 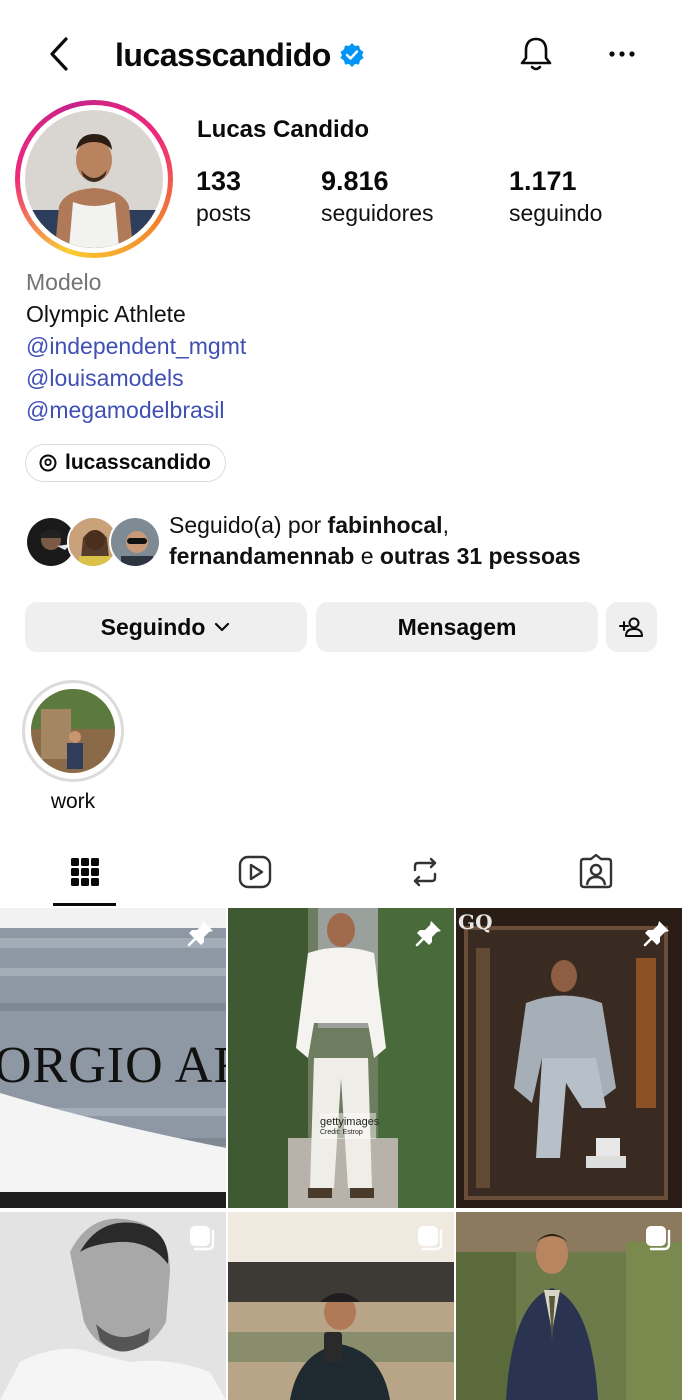 I want to click on post-thumbnail: GQ, so click(x=569, y=1058).